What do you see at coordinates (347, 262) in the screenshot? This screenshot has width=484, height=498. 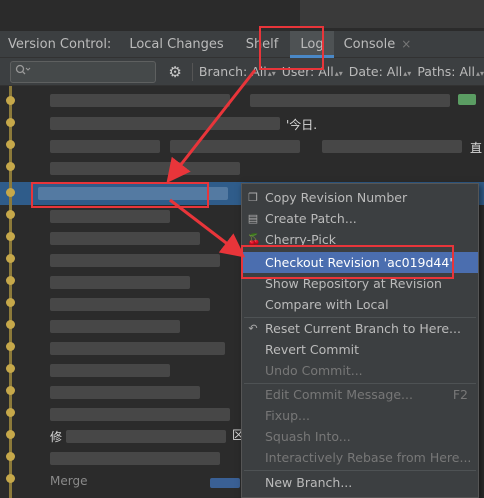 I see `checkout-item-callout-box` at bounding box center [347, 262].